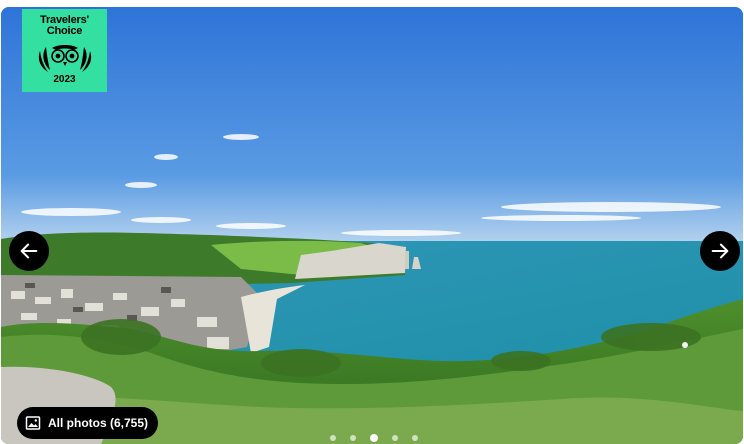 This screenshot has height=444, width=744. I want to click on image-icon, so click(33, 423).